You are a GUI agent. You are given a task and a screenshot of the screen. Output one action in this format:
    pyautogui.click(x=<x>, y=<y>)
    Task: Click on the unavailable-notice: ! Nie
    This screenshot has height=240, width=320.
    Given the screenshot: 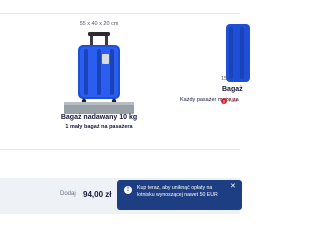 What is the action you would take?
    pyautogui.click(x=229, y=101)
    